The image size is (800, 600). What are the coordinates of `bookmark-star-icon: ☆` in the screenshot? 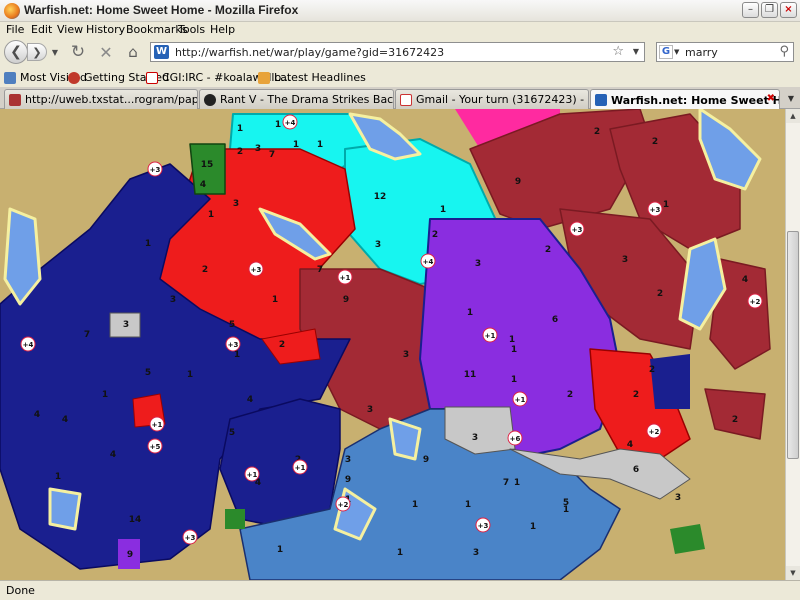 It's located at (618, 51).